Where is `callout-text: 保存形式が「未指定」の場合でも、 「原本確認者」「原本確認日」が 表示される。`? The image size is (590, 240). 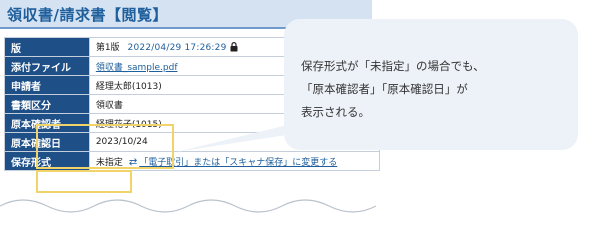 callout-text: 保存形式が「未指定」の場合でも、 「原本確認者」「原本確認日」が 表示される。 is located at coordinates (393, 89).